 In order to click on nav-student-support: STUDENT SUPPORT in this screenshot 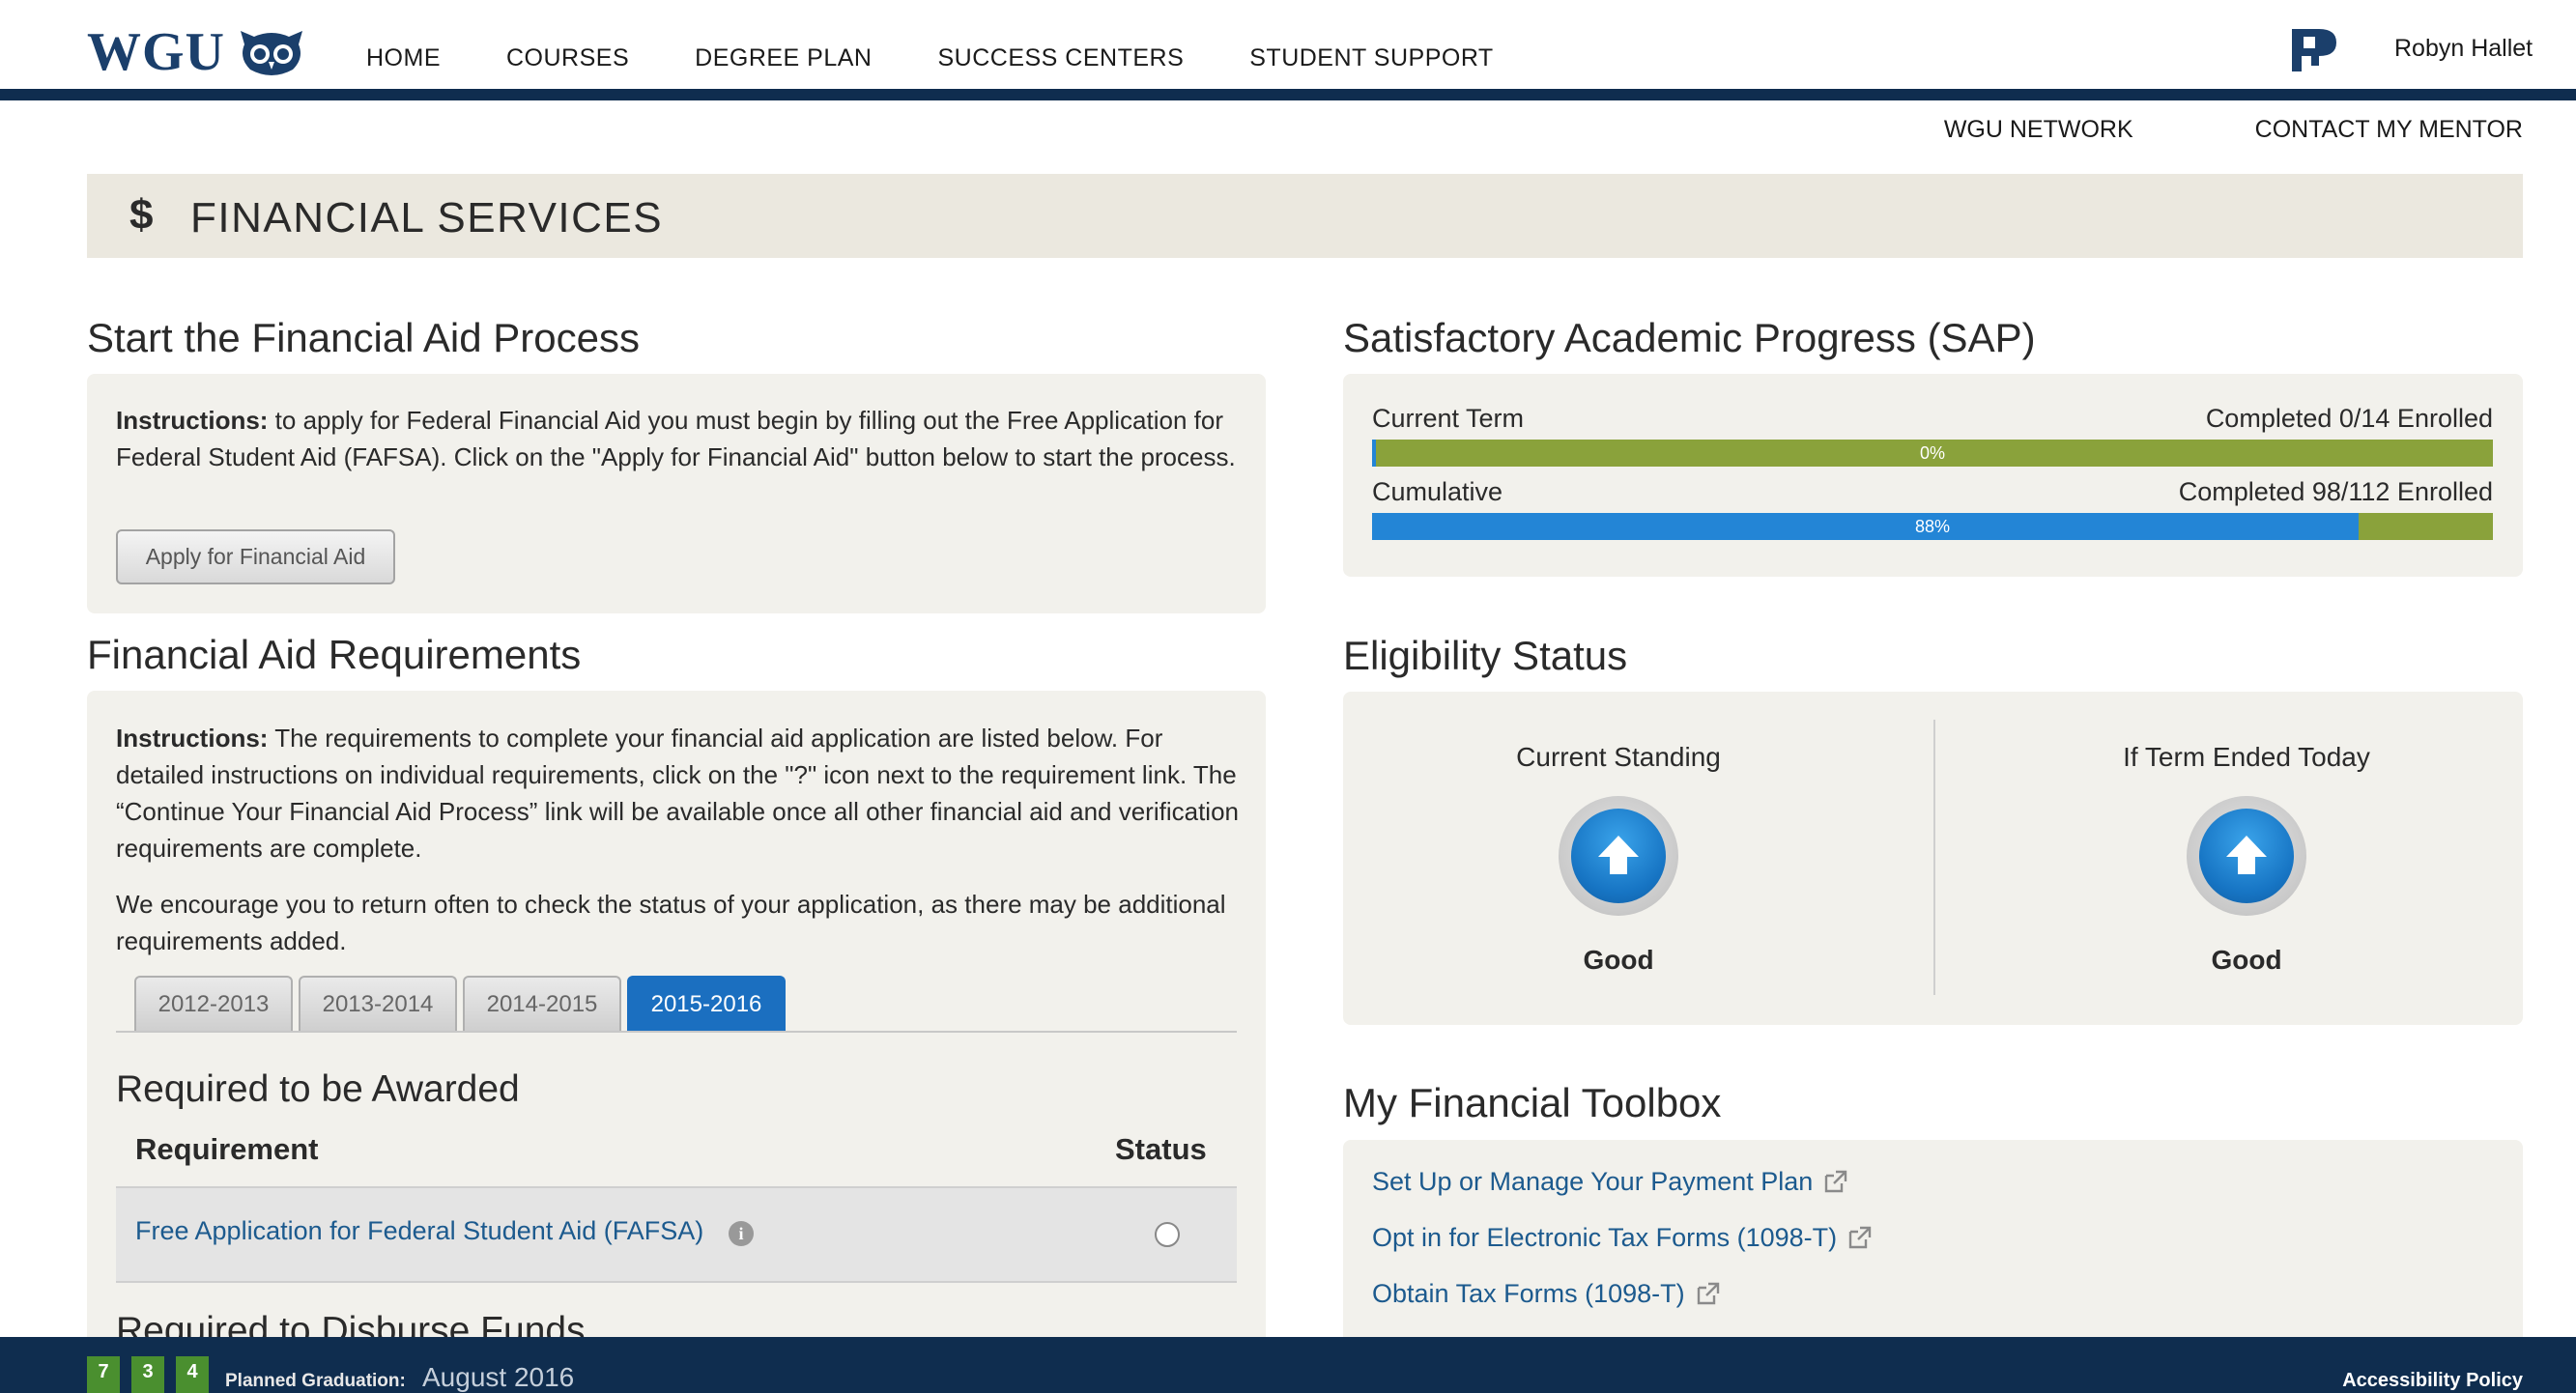, I will do `click(1371, 58)`.